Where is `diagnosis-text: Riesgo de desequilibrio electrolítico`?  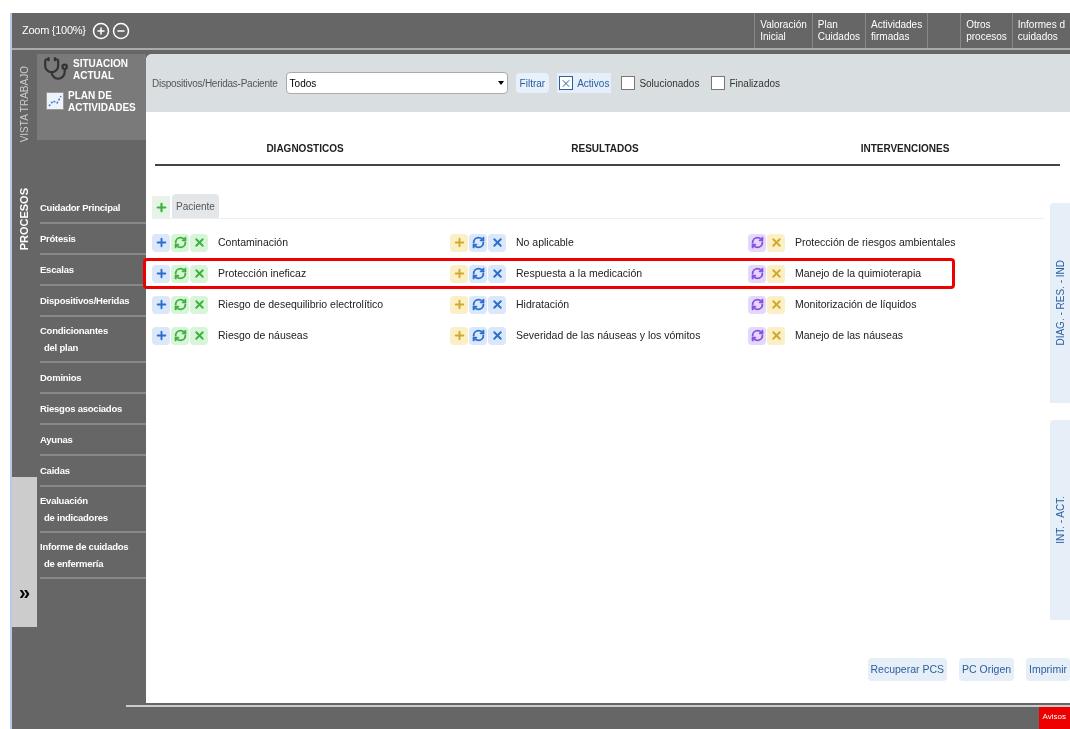
diagnosis-text: Riesgo de desequilibrio electrolítico is located at coordinates (301, 304).